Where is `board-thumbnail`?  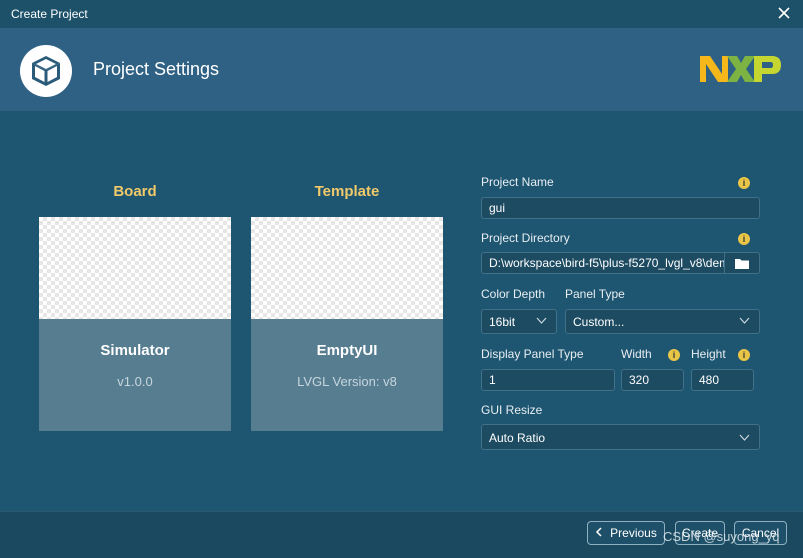
board-thumbnail is located at coordinates (135, 268).